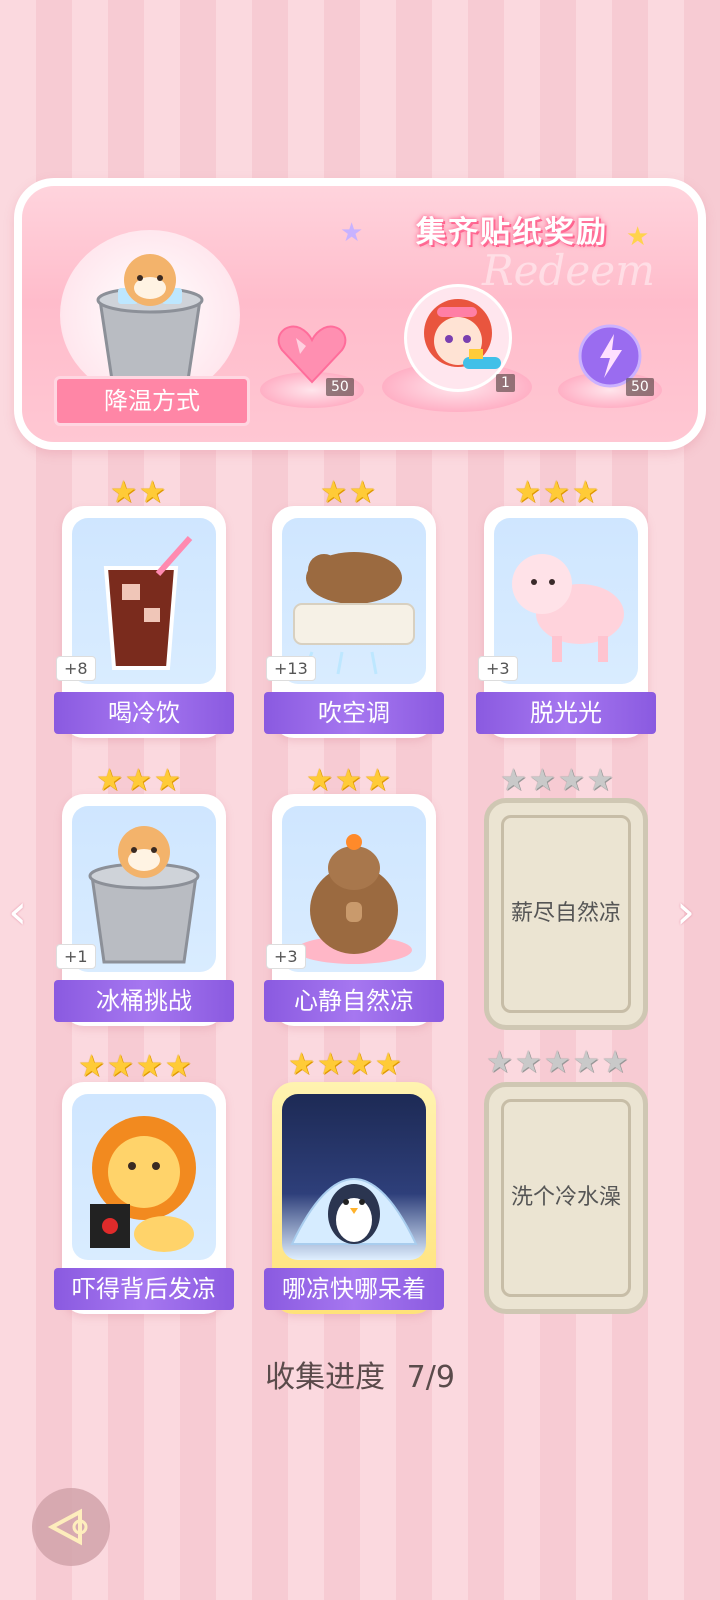  Describe the element at coordinates (67, 1527) in the screenshot. I see `back-arrow-icon` at that location.